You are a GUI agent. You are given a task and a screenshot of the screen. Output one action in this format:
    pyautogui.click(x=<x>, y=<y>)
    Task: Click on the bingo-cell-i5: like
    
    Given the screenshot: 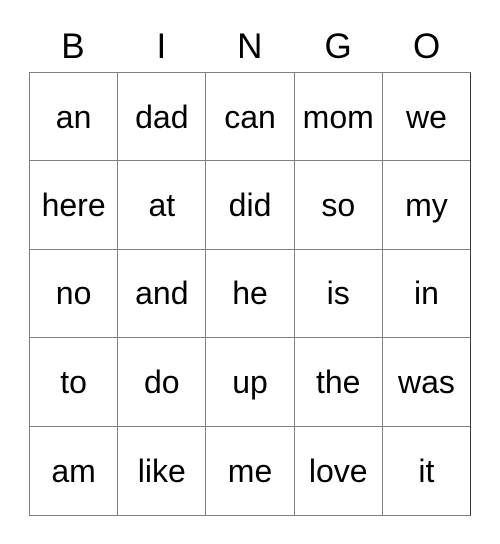 What is the action you would take?
    pyautogui.click(x=162, y=470)
    